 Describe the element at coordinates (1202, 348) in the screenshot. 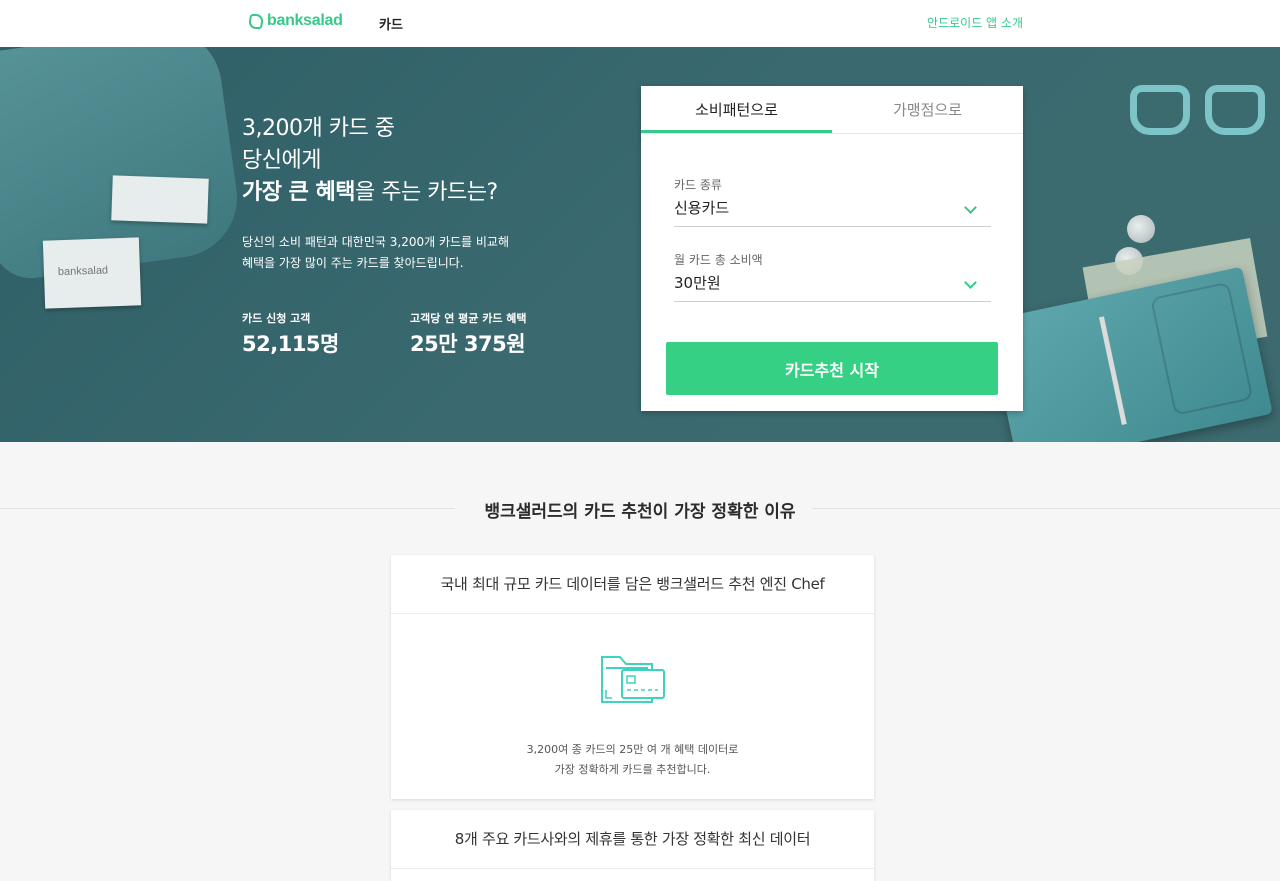

I see `wallet-flap` at that location.